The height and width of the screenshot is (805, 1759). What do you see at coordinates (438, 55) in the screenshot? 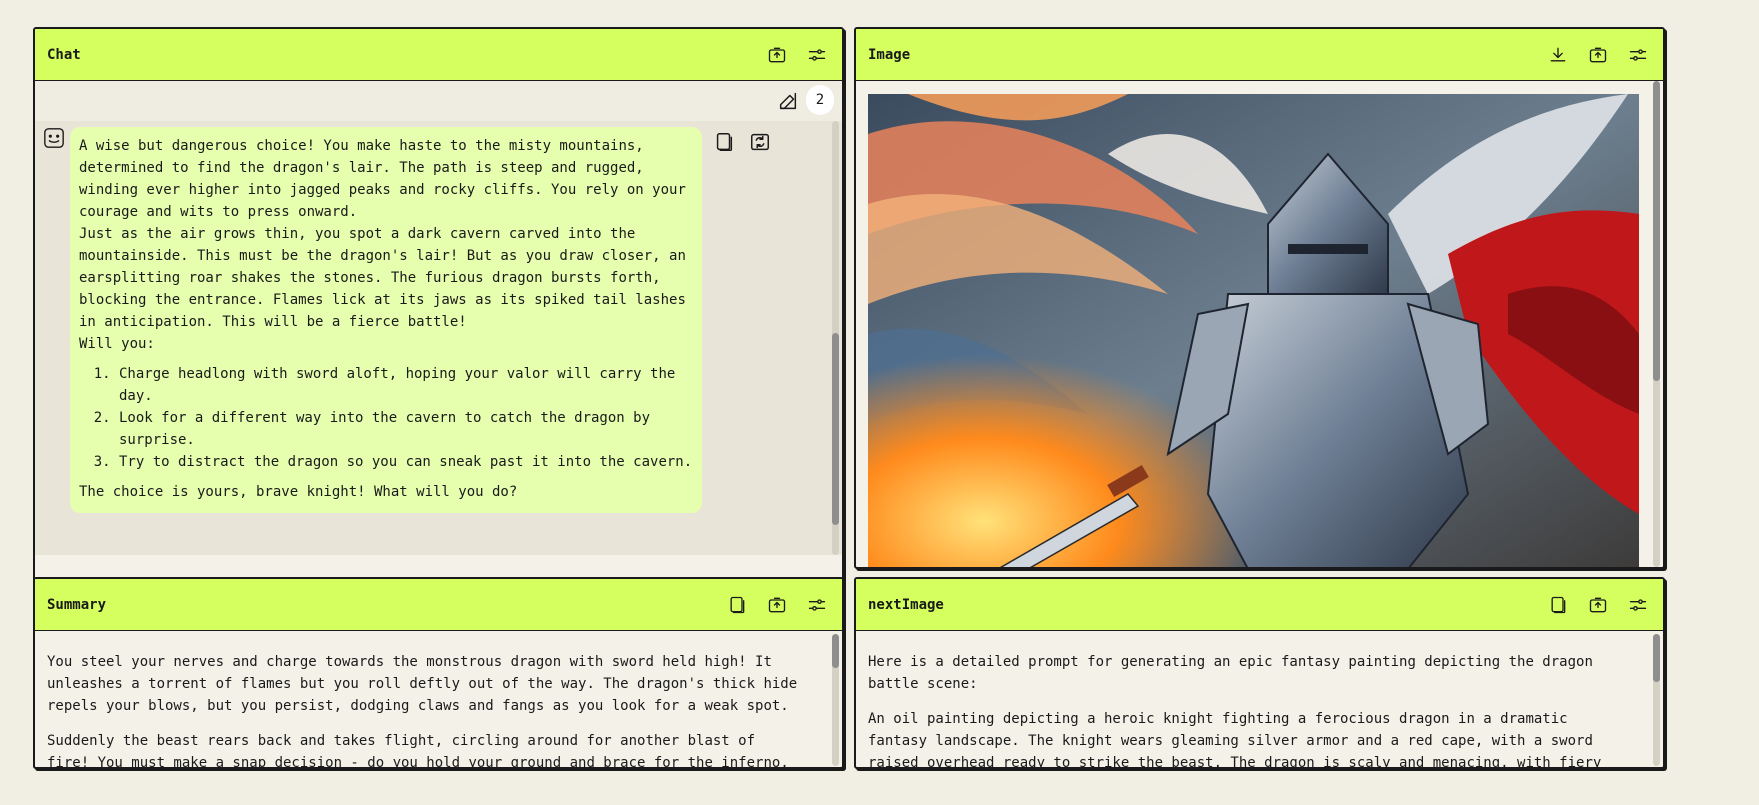
I see `chat-header: Chat` at bounding box center [438, 55].